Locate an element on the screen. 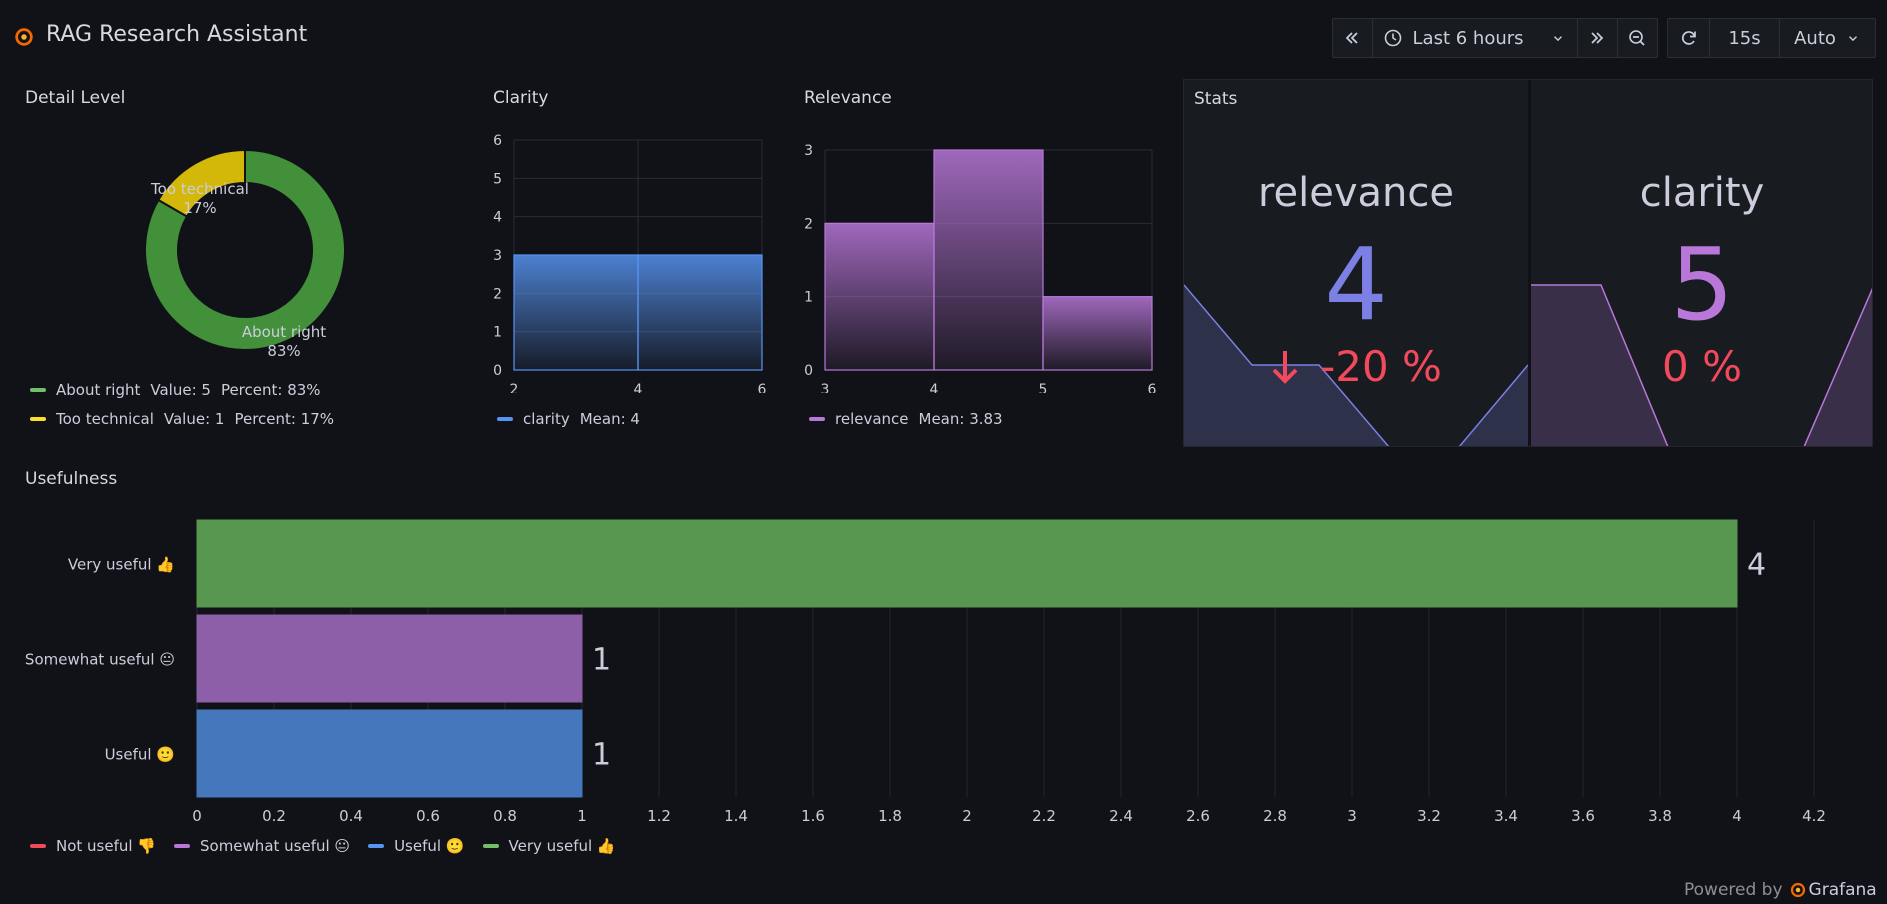  legend-name: relevance is located at coordinates (872, 419).